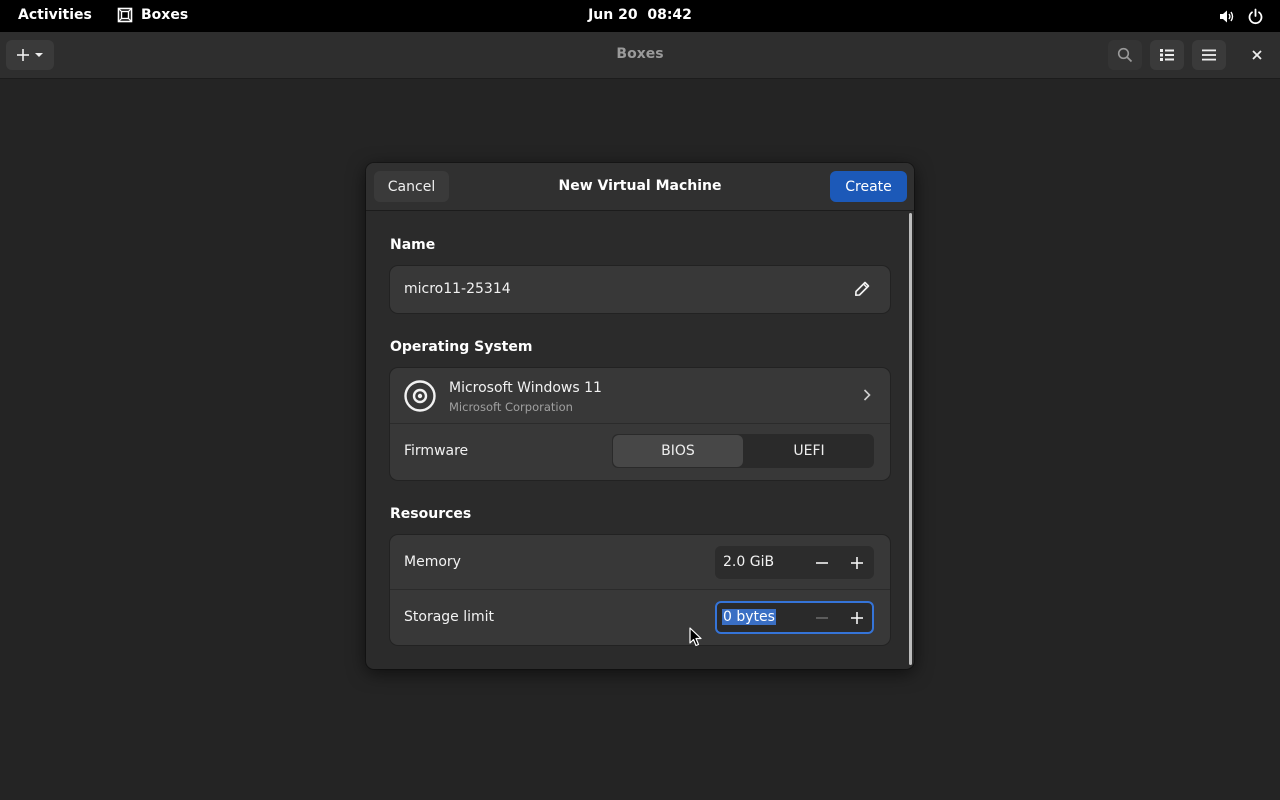 Image resolution: width=1280 pixels, height=800 pixels. What do you see at coordinates (30, 55) in the screenshot?
I see `new-box-button` at bounding box center [30, 55].